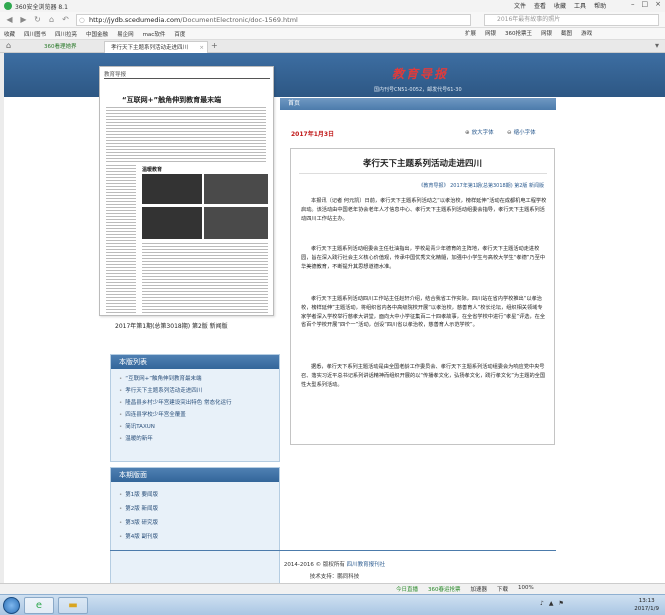 The width and height of the screenshot is (665, 615). I want to click on menu-tools: 工具, so click(580, 5).